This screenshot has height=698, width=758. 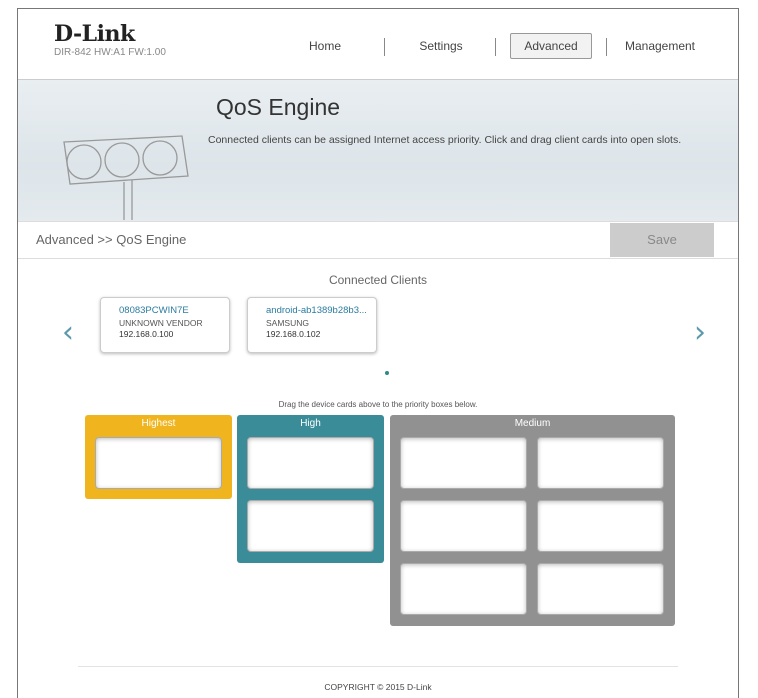 What do you see at coordinates (378, 666) in the screenshot?
I see `footer-divider` at bounding box center [378, 666].